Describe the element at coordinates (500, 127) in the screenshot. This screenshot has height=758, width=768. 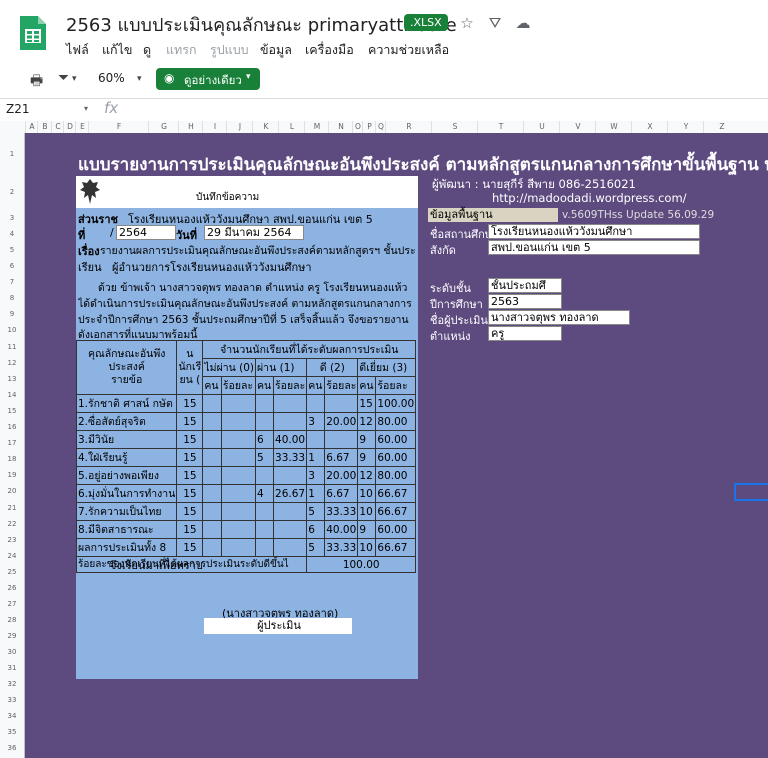
I see `column-header: T` at that location.